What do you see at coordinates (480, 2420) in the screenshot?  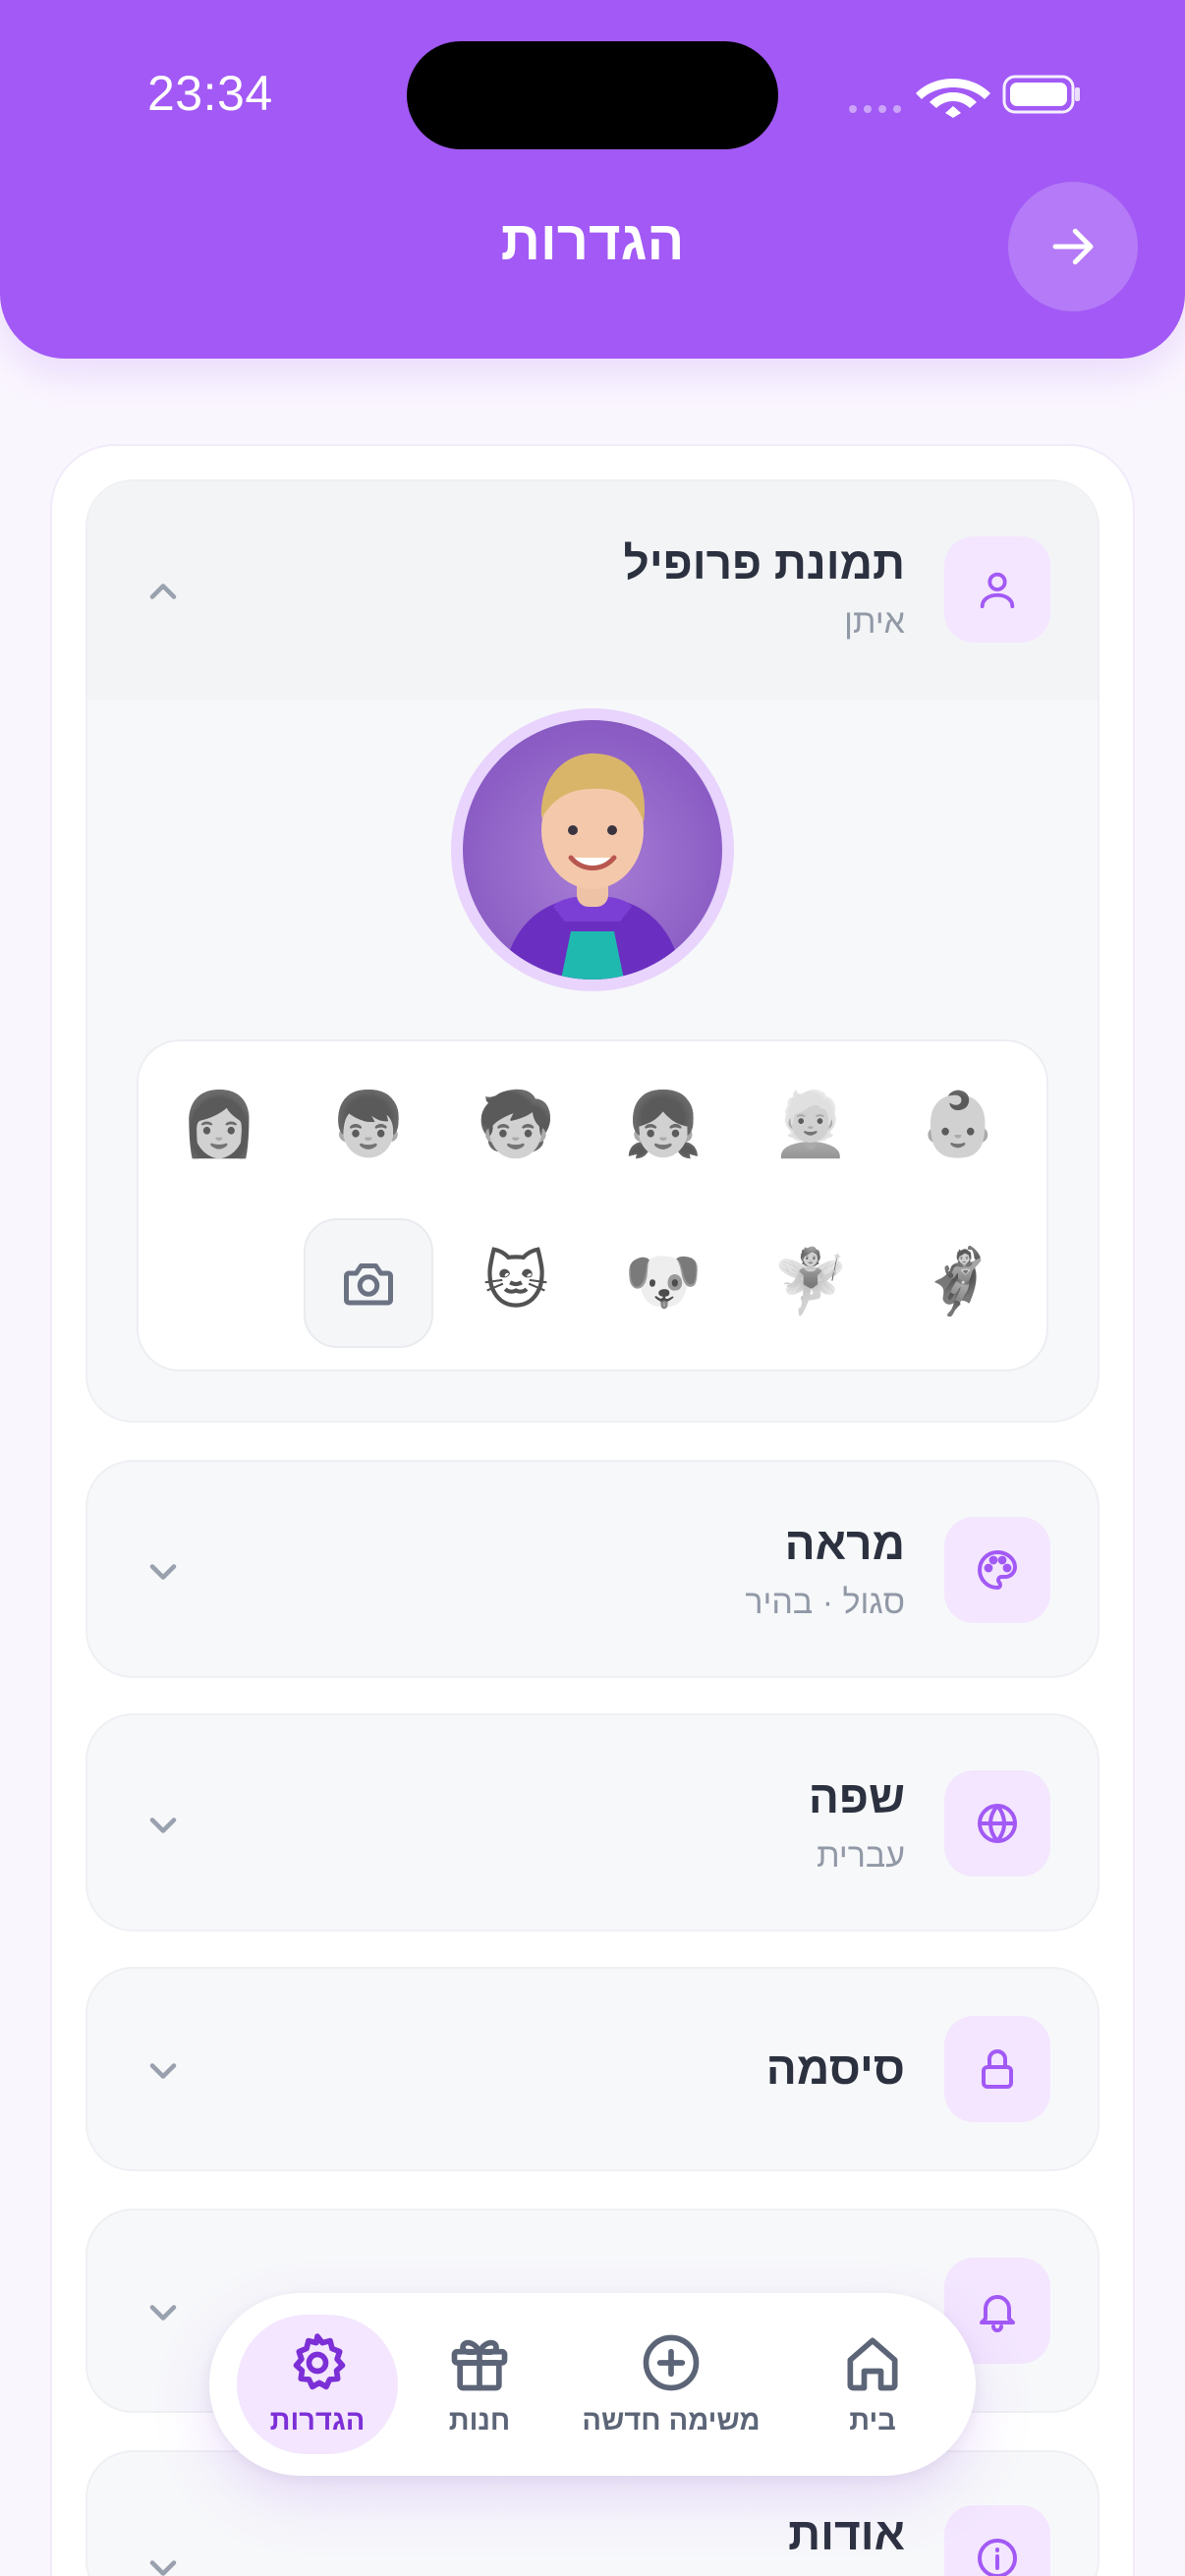 I see `nav-shop-label: חנות` at bounding box center [480, 2420].